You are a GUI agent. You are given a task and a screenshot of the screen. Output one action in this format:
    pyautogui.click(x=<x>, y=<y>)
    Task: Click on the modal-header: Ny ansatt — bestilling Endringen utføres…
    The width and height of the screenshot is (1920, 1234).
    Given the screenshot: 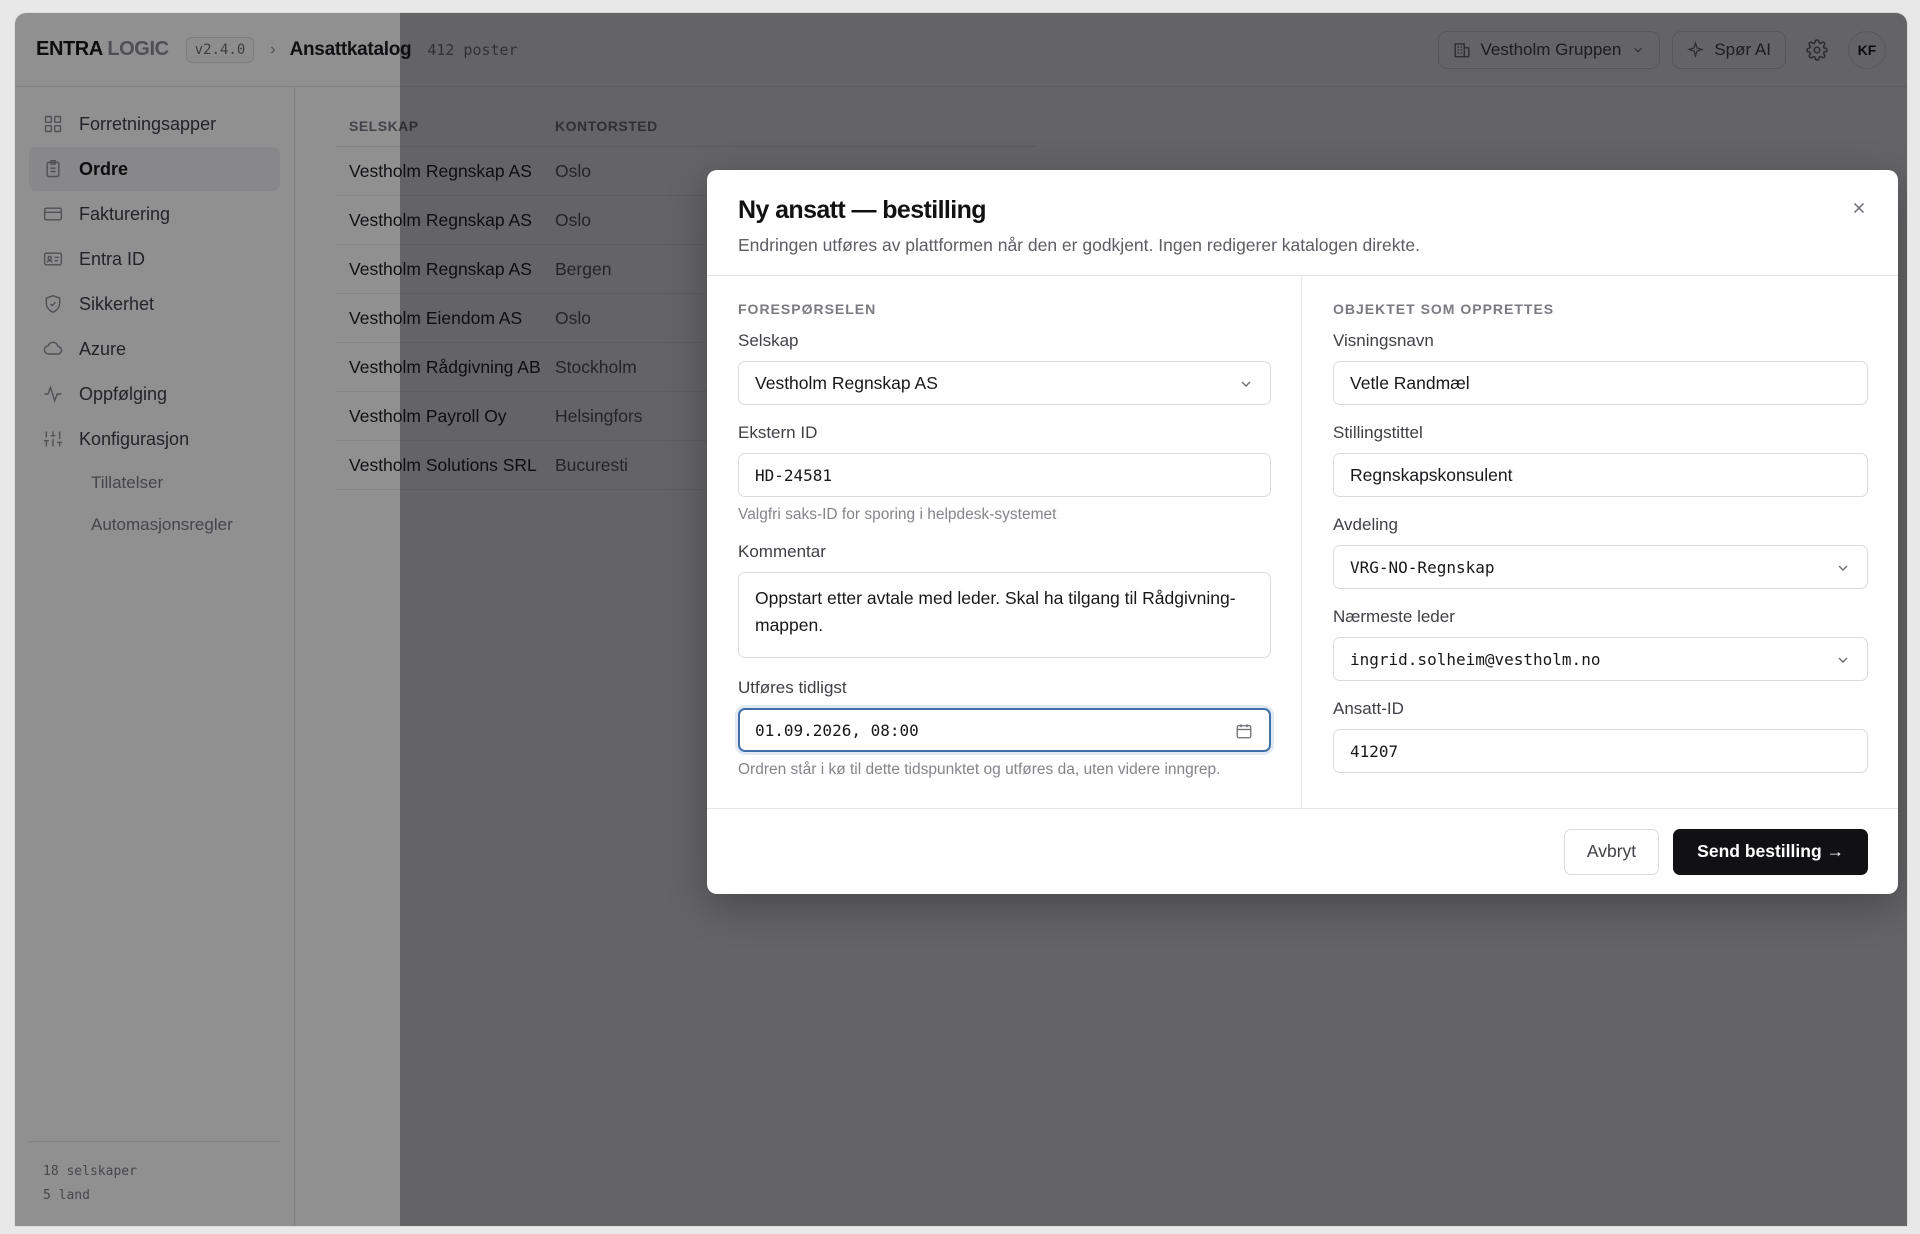 What is the action you would take?
    pyautogui.click(x=1302, y=223)
    